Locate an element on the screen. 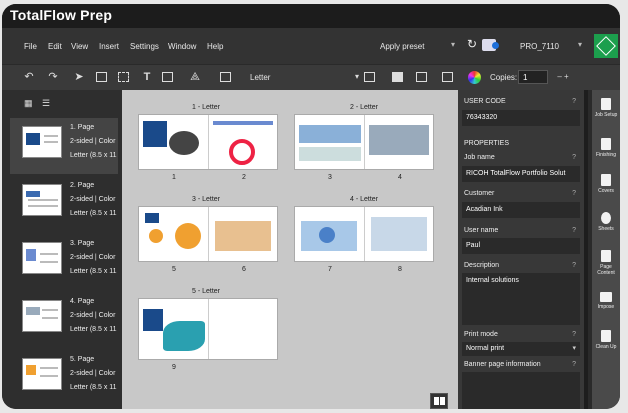 This screenshot has width=628, height=413. staple-icon is located at coordinates (606, 144).